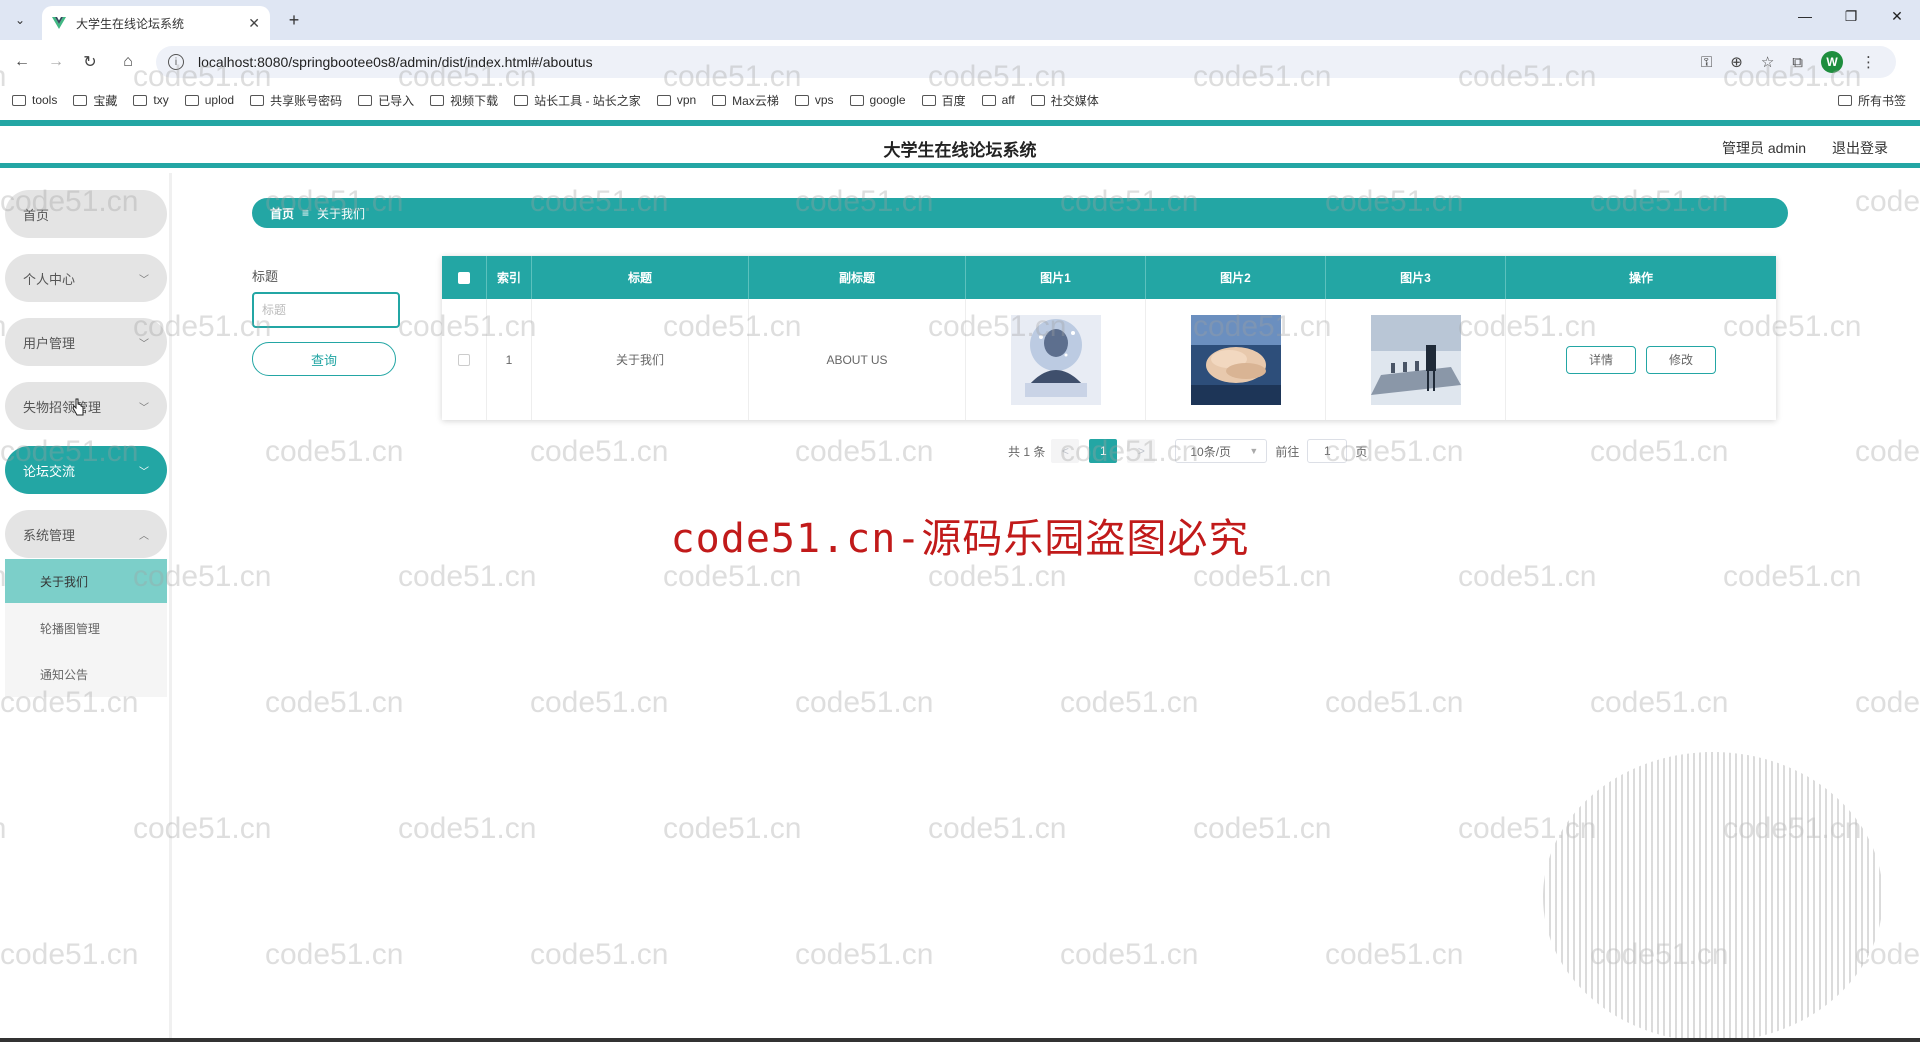 This screenshot has width=1920, height=1042. I want to click on page-size-select: 10条/页 ▼, so click(1221, 451).